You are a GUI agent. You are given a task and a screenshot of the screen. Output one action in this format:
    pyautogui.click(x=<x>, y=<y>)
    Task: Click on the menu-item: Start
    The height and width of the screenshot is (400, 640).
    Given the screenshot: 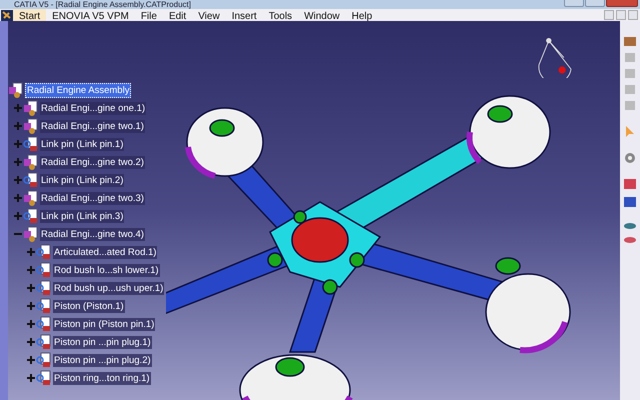 What is the action you would take?
    pyautogui.click(x=29, y=15)
    